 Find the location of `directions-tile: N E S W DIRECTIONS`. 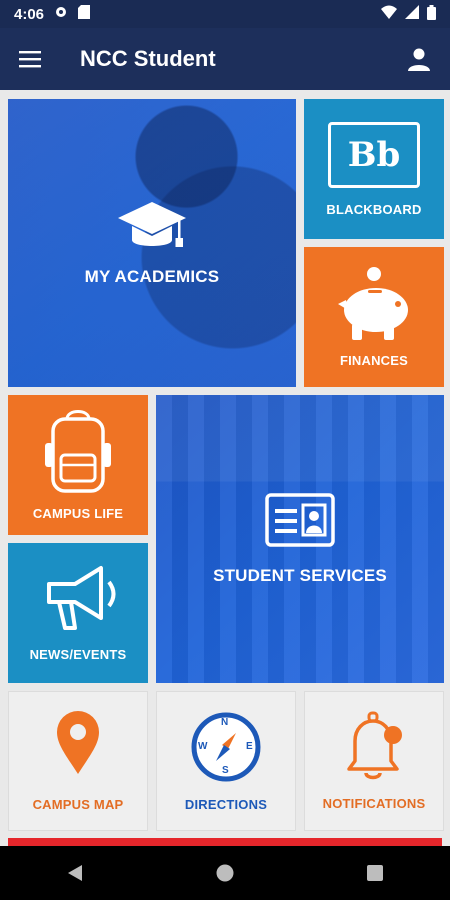

directions-tile: N E S W DIRECTIONS is located at coordinates (226, 761).